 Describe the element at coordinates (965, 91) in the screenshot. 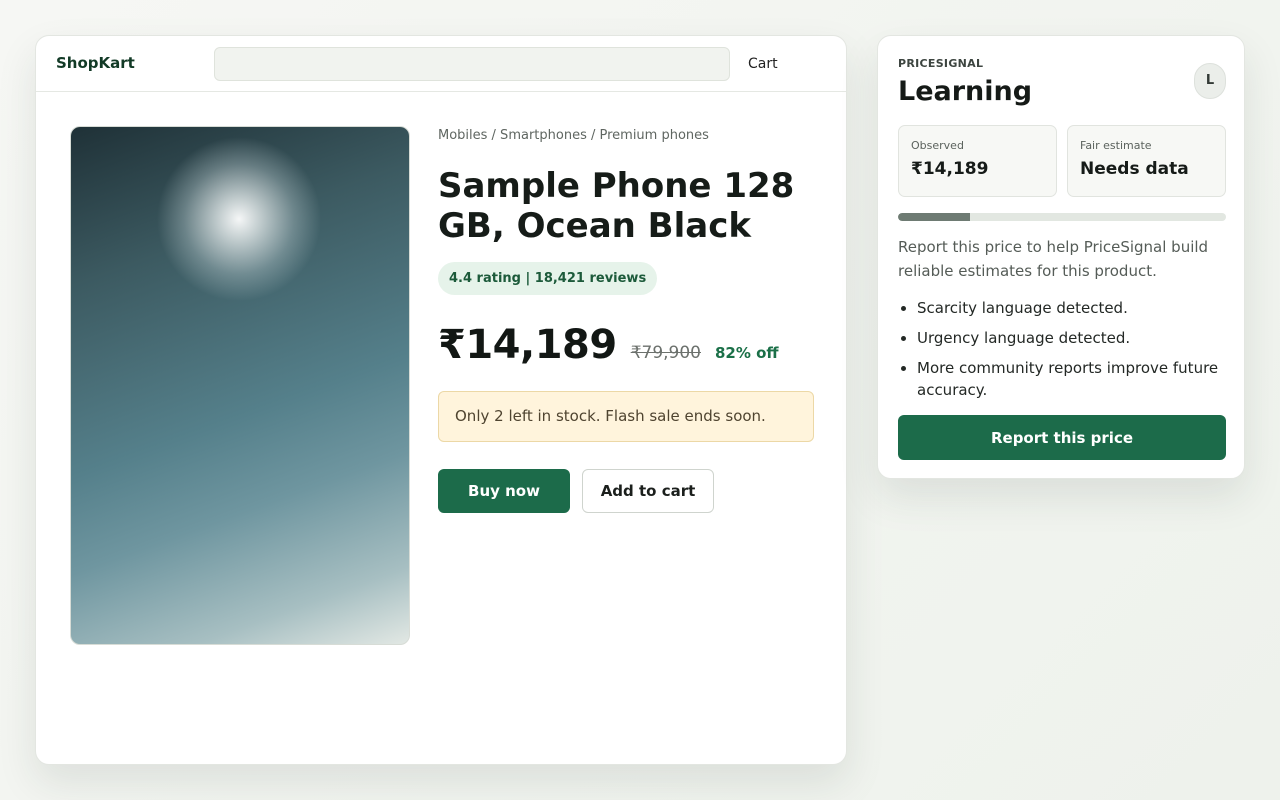

I see `panel-status: Learning` at that location.